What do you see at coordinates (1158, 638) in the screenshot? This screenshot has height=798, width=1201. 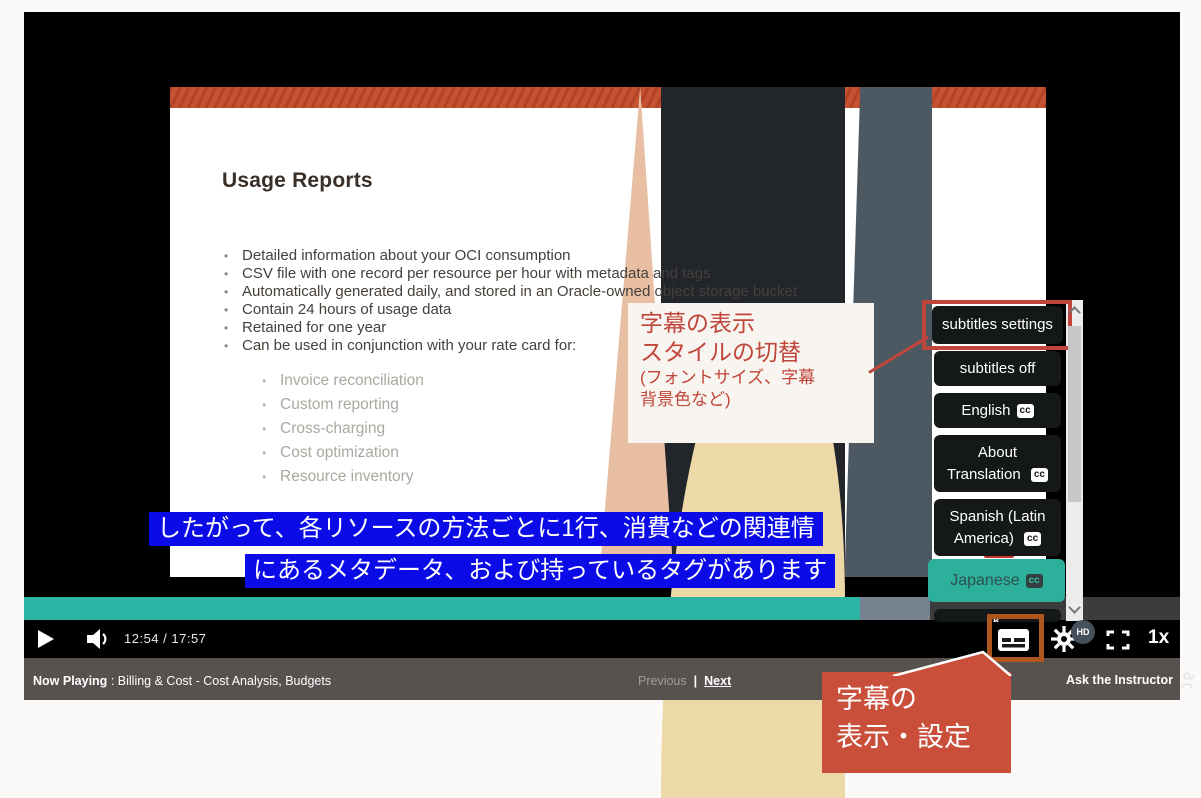 I see `playback-speed-button: 1x` at bounding box center [1158, 638].